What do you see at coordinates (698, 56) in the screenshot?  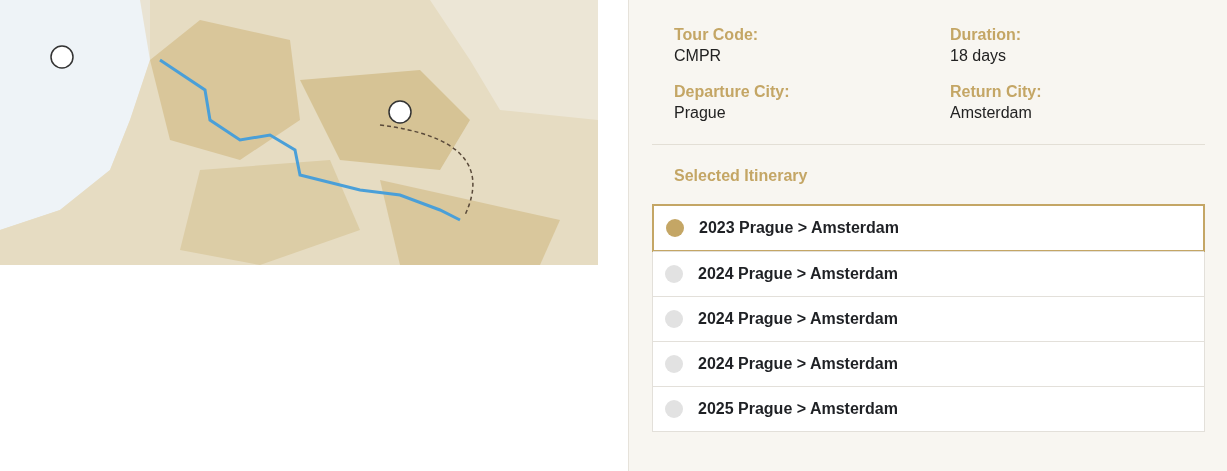 I see `detail-value: CMPR` at bounding box center [698, 56].